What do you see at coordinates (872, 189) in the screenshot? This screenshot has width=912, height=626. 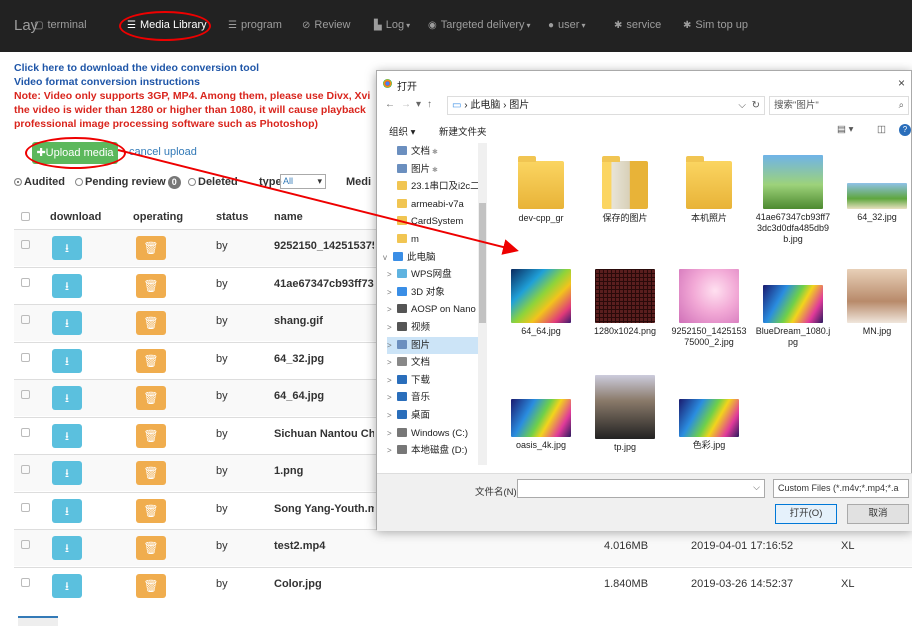 I see `file-tile: 64_32.jpg` at bounding box center [872, 189].